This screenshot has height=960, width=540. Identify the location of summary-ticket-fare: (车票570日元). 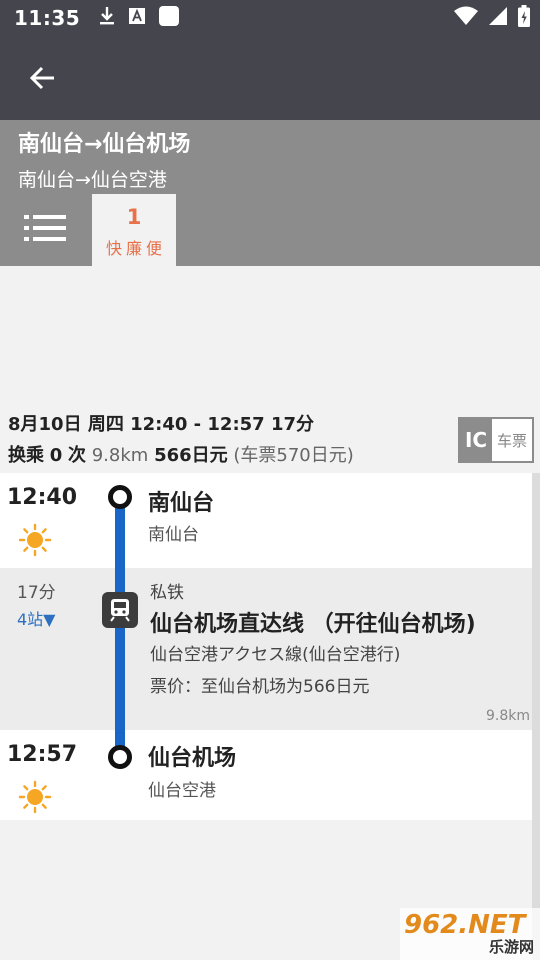
(293, 455).